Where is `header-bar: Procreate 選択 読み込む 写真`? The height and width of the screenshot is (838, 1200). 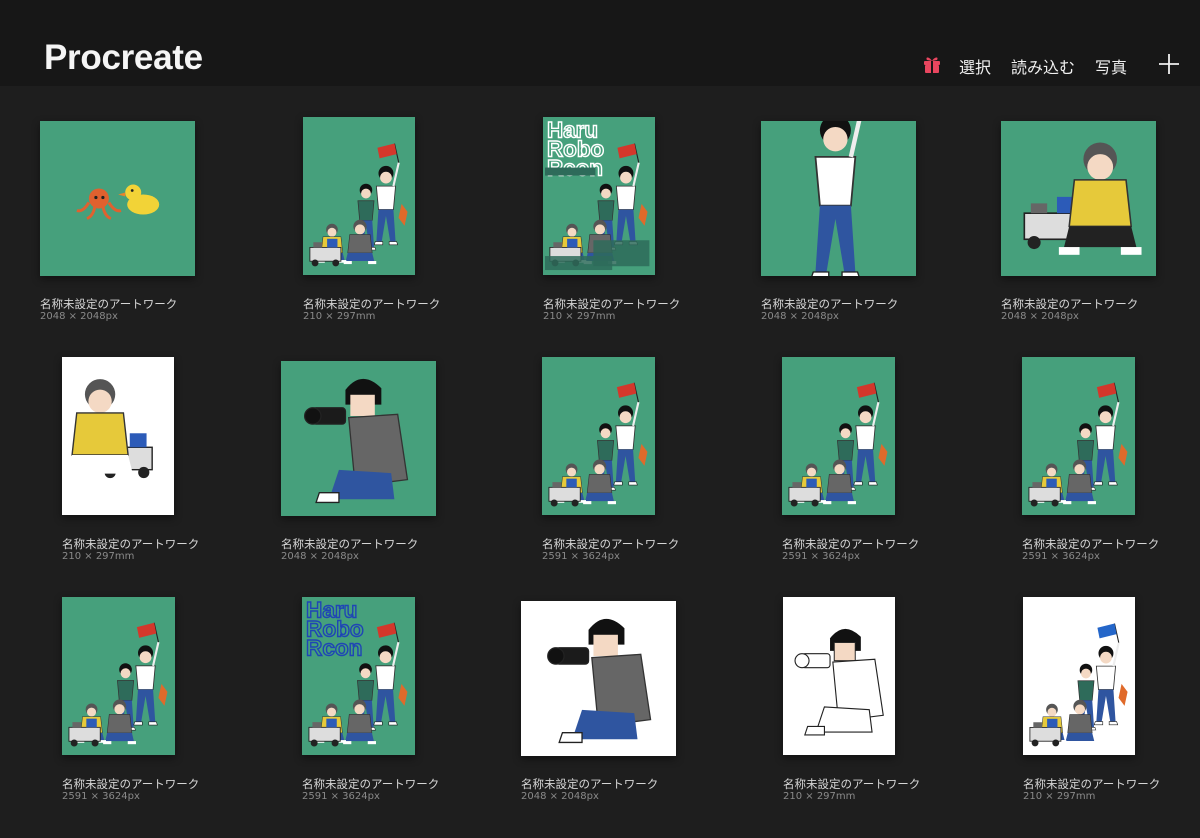 header-bar: Procreate 選択 読み込む 写真 is located at coordinates (600, 43).